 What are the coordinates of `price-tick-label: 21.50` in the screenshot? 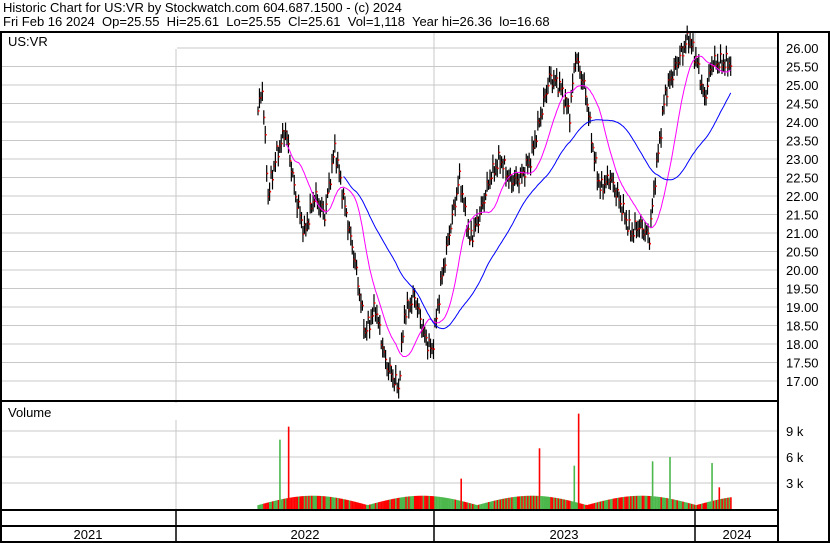 It's located at (802, 215).